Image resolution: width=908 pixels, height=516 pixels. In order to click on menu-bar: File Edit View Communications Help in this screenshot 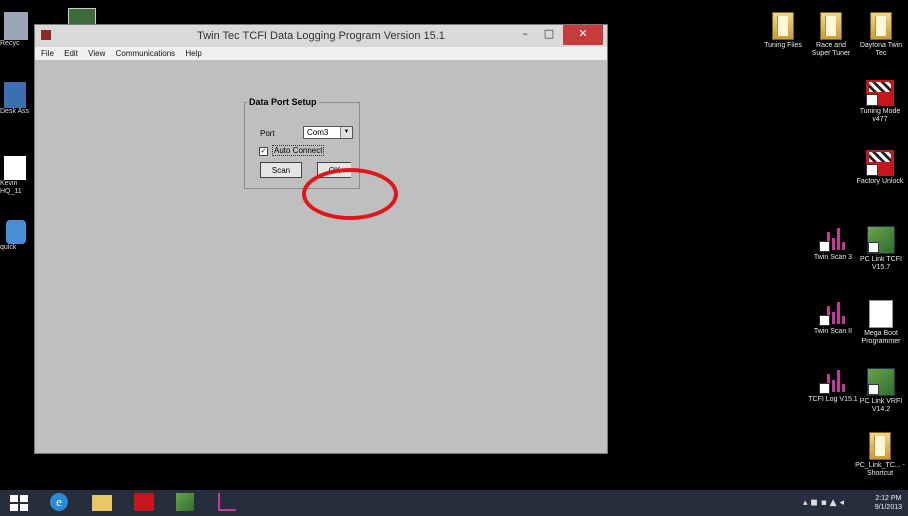, I will do `click(321, 53)`.